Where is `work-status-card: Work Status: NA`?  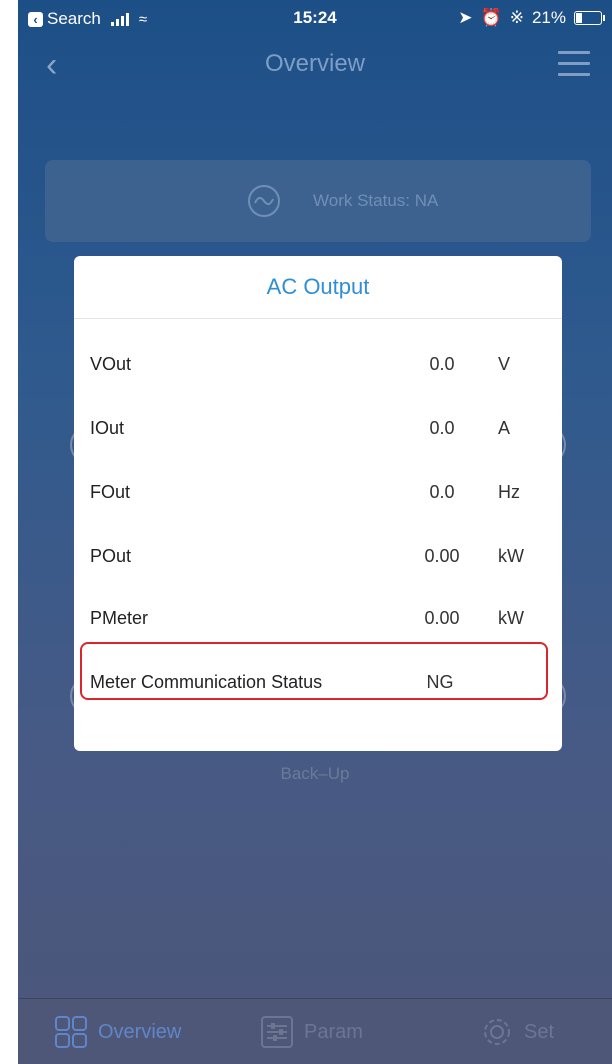
work-status-card: Work Status: NA is located at coordinates (318, 201).